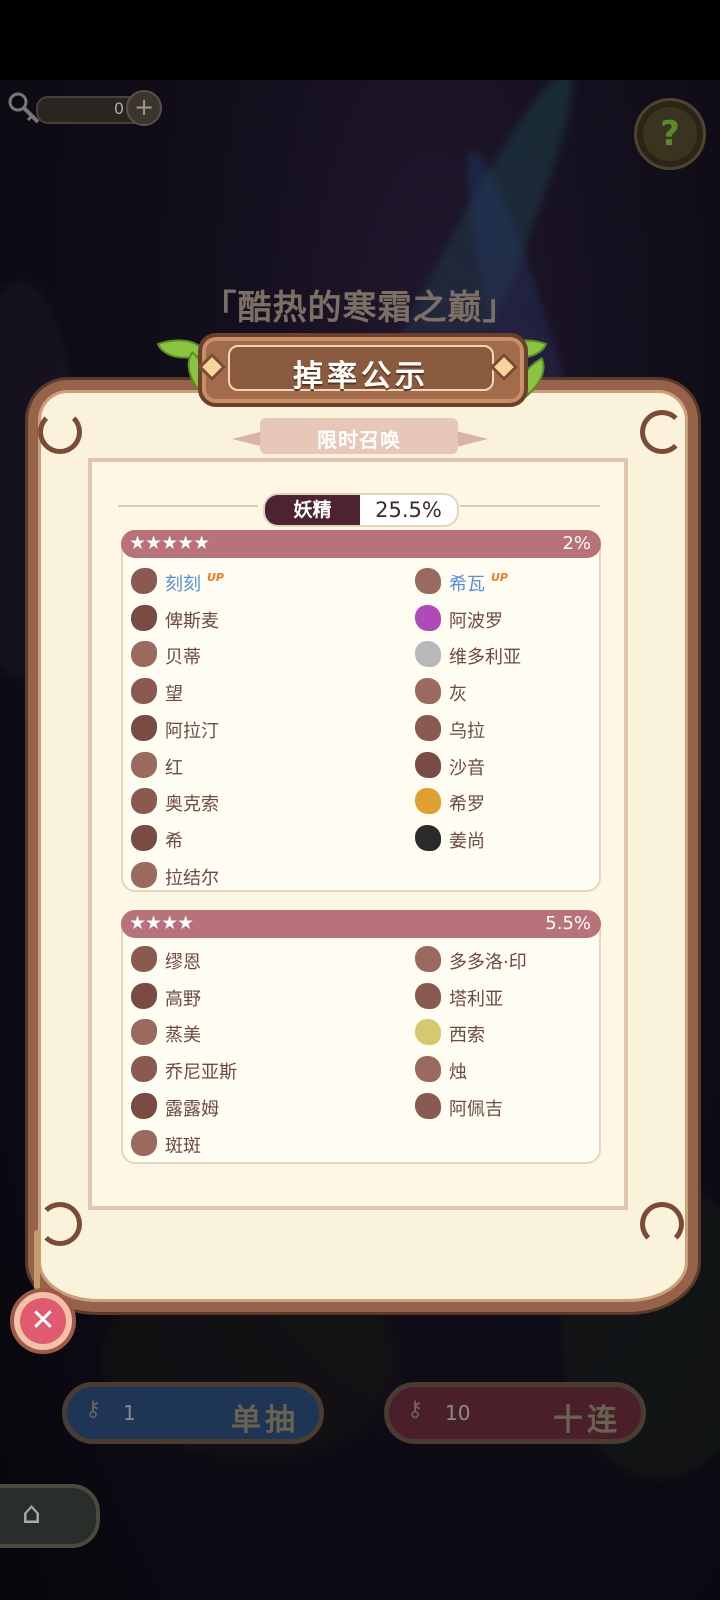 This screenshot has width=720, height=1600. Describe the element at coordinates (467, 731) in the screenshot. I see `reward-item-name: 乌拉` at that location.